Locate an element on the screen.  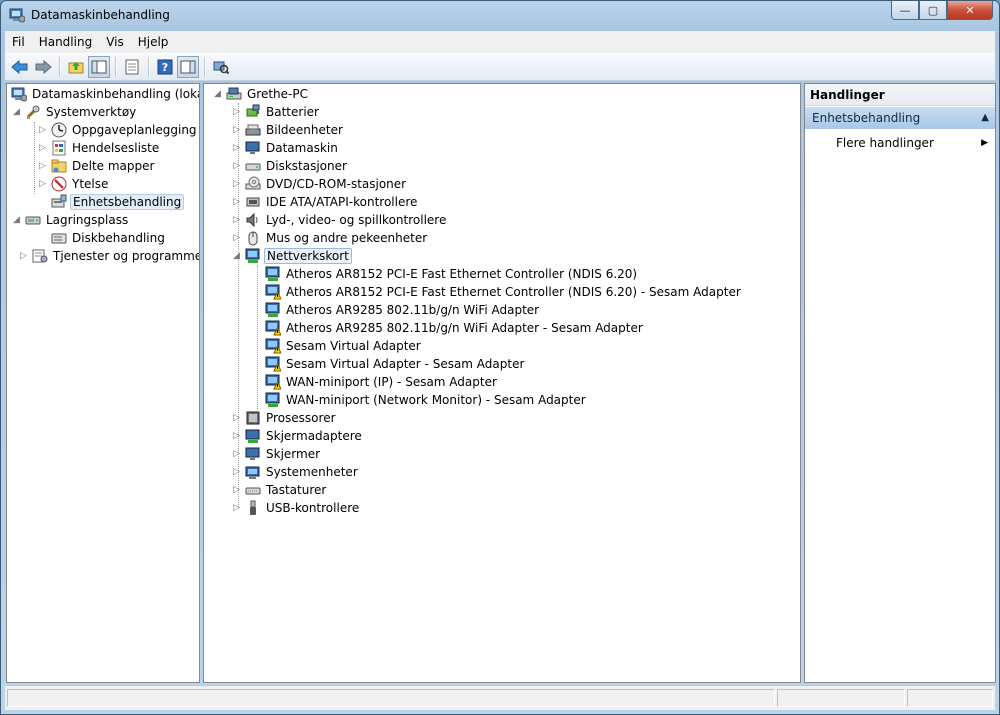
title-bar: Datamaskinbehandling — ▢ ✕ is located at coordinates (500, 16).